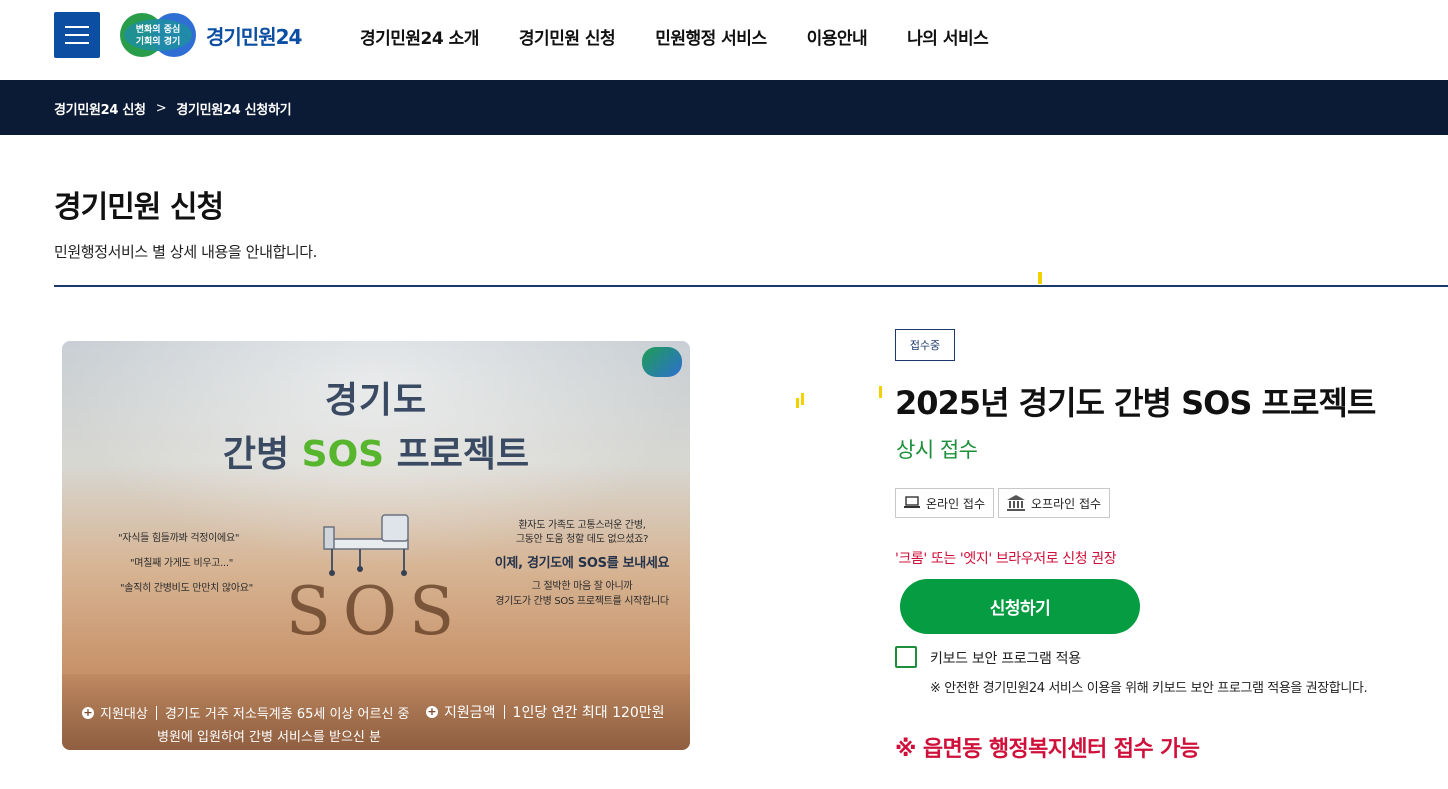  I want to click on service-title: 2025년 경기도 간병 SOS 프로젝트, so click(1135, 403).